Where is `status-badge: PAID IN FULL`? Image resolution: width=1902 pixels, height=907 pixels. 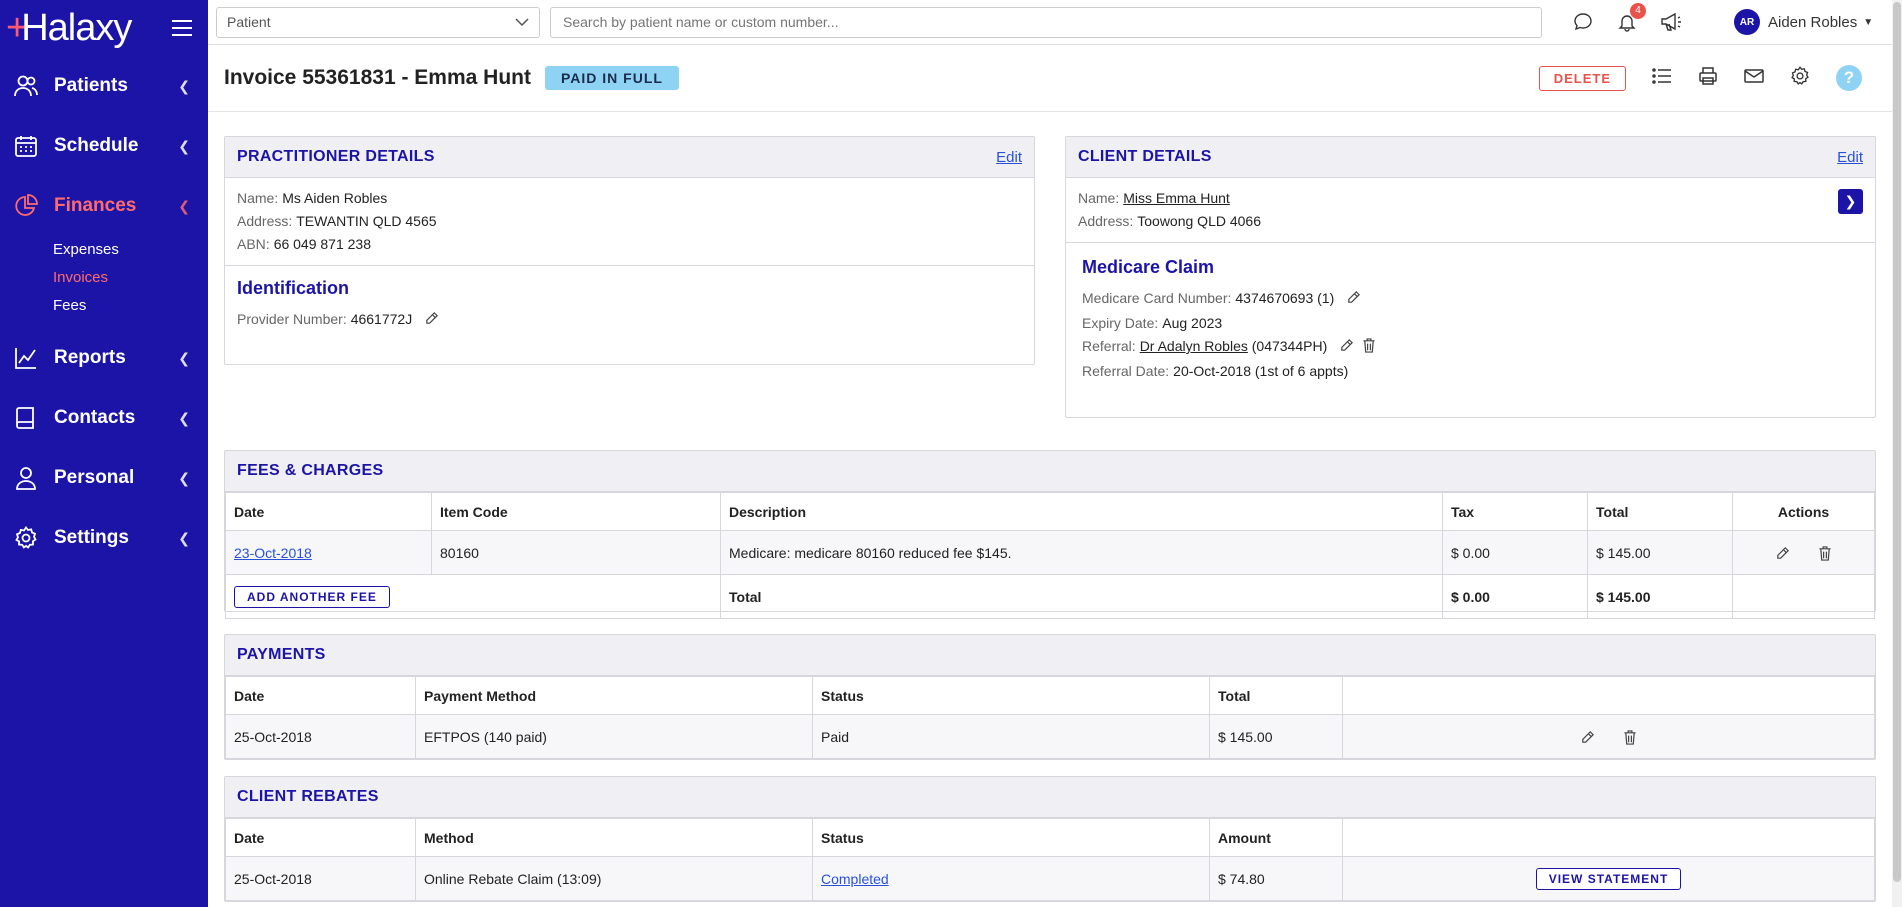
status-badge: PAID IN FULL is located at coordinates (611, 78).